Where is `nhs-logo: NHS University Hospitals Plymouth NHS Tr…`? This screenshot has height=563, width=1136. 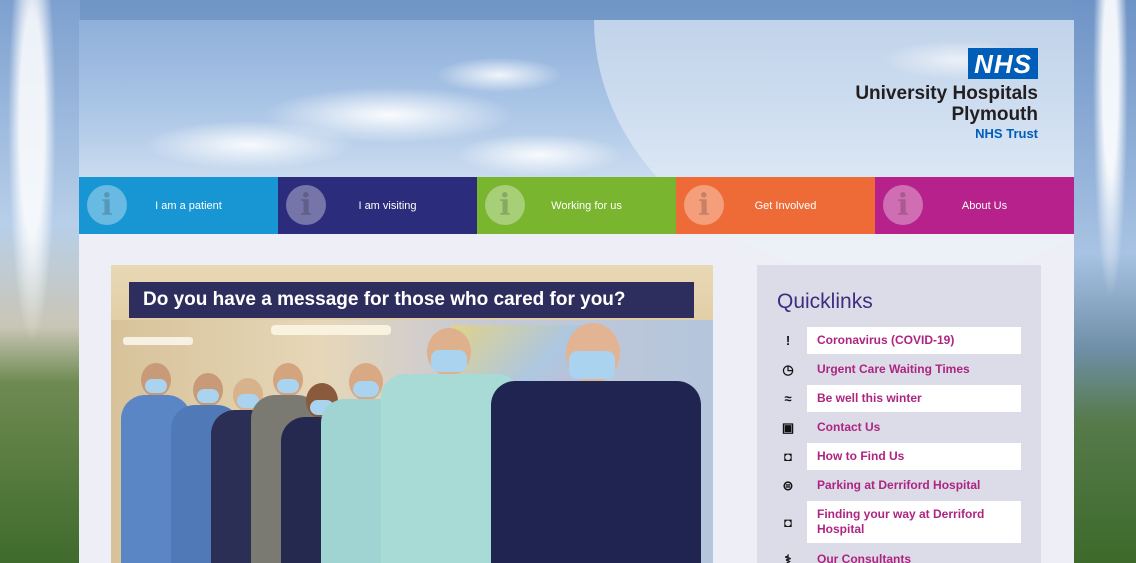 nhs-logo: NHS University Hospitals Plymouth NHS Tr… is located at coordinates (946, 95).